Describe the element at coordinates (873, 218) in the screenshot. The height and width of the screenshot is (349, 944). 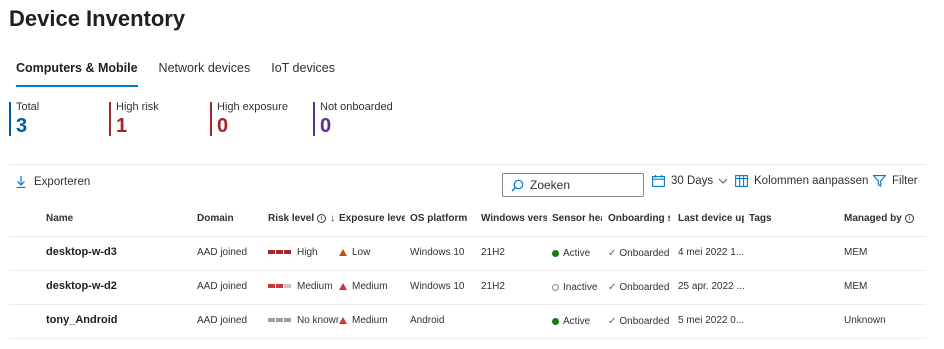
I see `column-header-managed-label: Managed by` at that location.